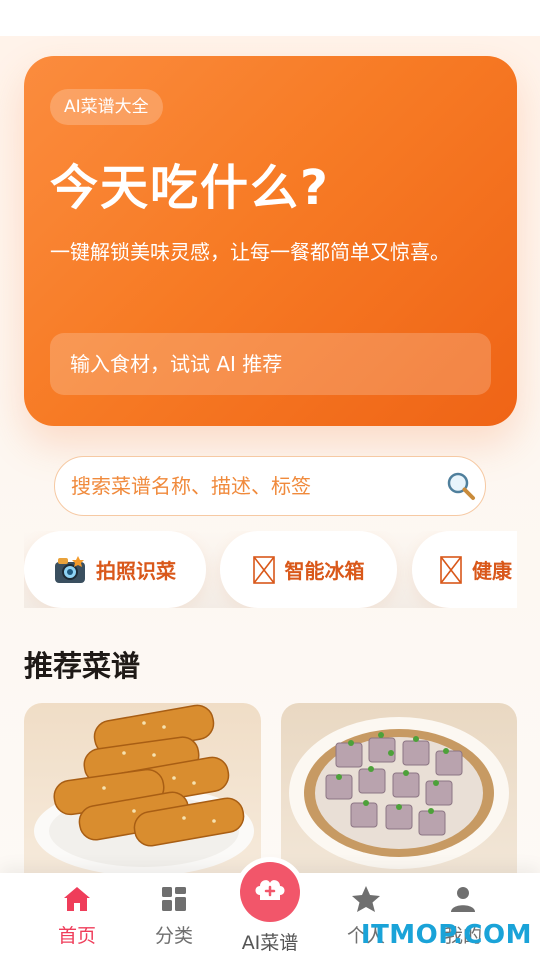 Image resolution: width=540 pixels, height=960 pixels. Describe the element at coordinates (76, 936) in the screenshot. I see `nav-home-label: 首页` at that location.